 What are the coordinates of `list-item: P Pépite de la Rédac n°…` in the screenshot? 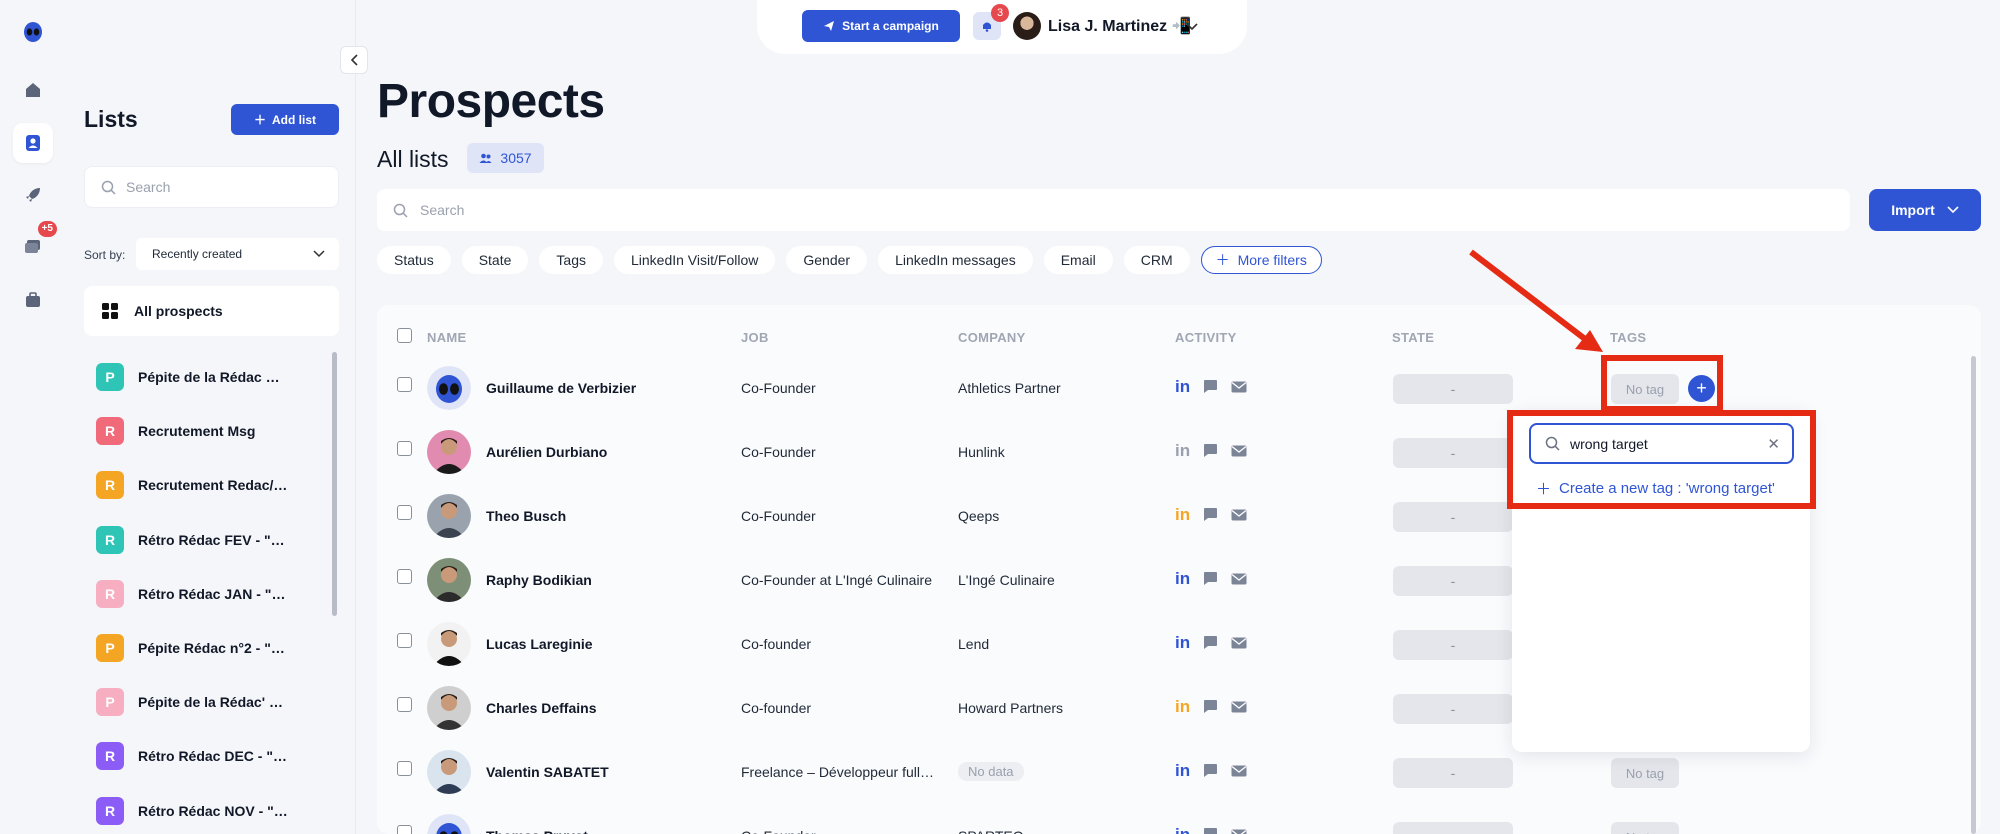 It's located at (204, 377).